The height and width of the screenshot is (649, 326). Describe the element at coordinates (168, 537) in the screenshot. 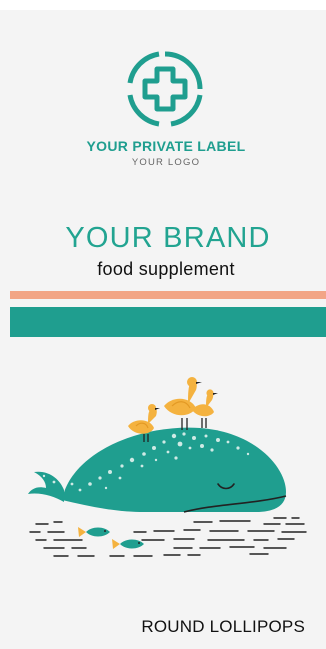

I see `water-lines` at that location.